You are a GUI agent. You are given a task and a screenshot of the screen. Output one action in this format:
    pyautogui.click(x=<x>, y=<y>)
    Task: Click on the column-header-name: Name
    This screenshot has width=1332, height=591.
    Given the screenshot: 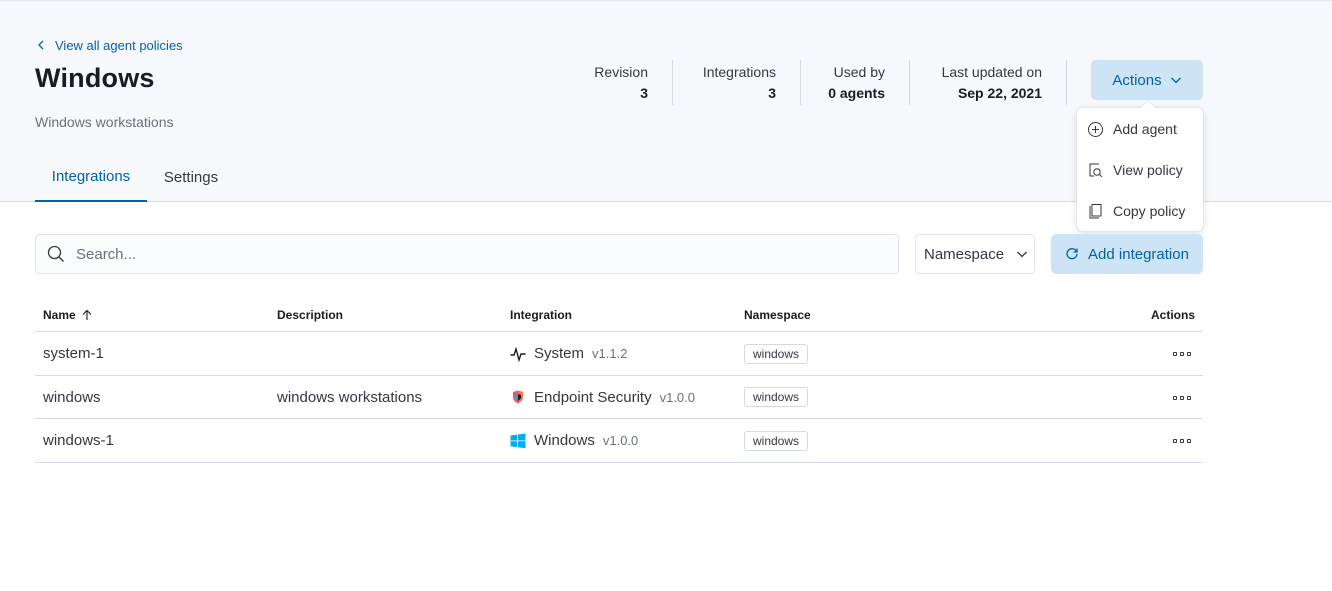 What is the action you would take?
    pyautogui.click(x=68, y=315)
    